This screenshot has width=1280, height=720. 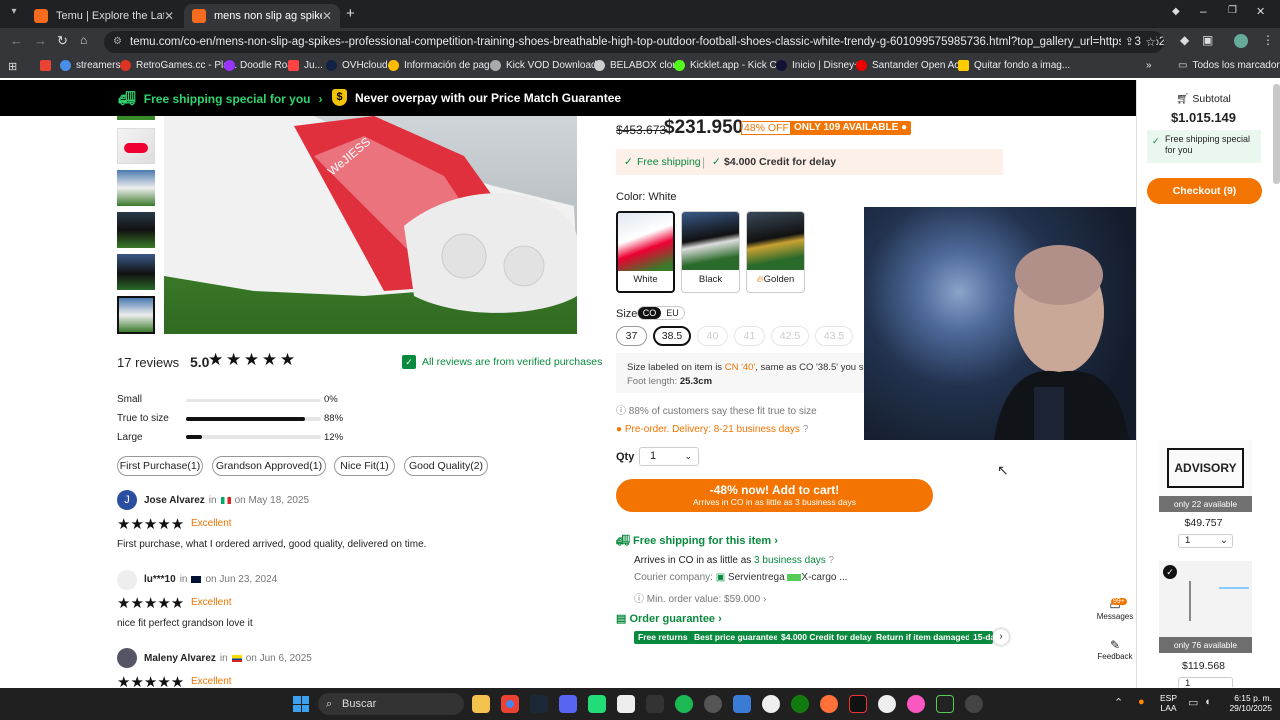 I want to click on language-indicator: ESP LAA, so click(x=1168, y=703).